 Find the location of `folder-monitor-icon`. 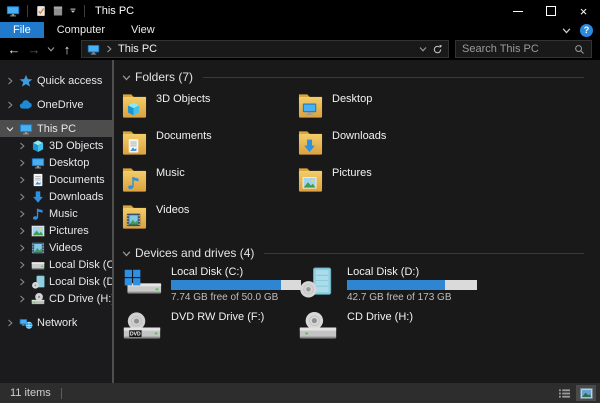

folder-monitor-icon is located at coordinates (310, 104).